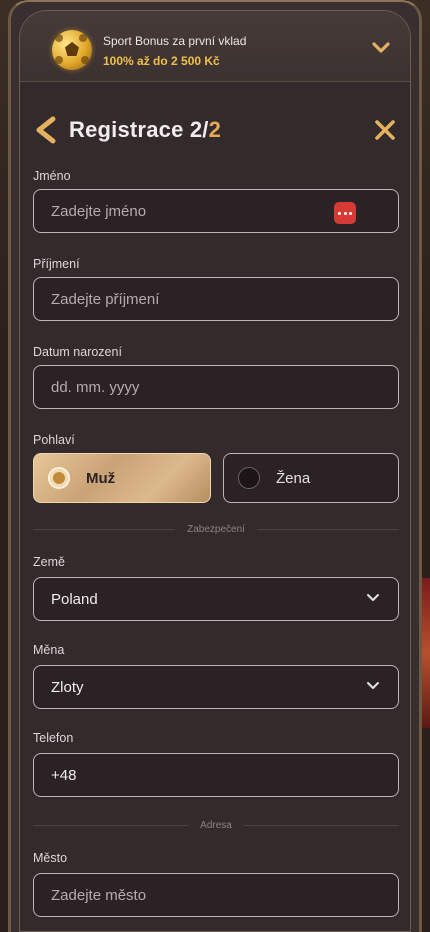  What do you see at coordinates (216, 599) in the screenshot?
I see `country-select: Poland` at bounding box center [216, 599].